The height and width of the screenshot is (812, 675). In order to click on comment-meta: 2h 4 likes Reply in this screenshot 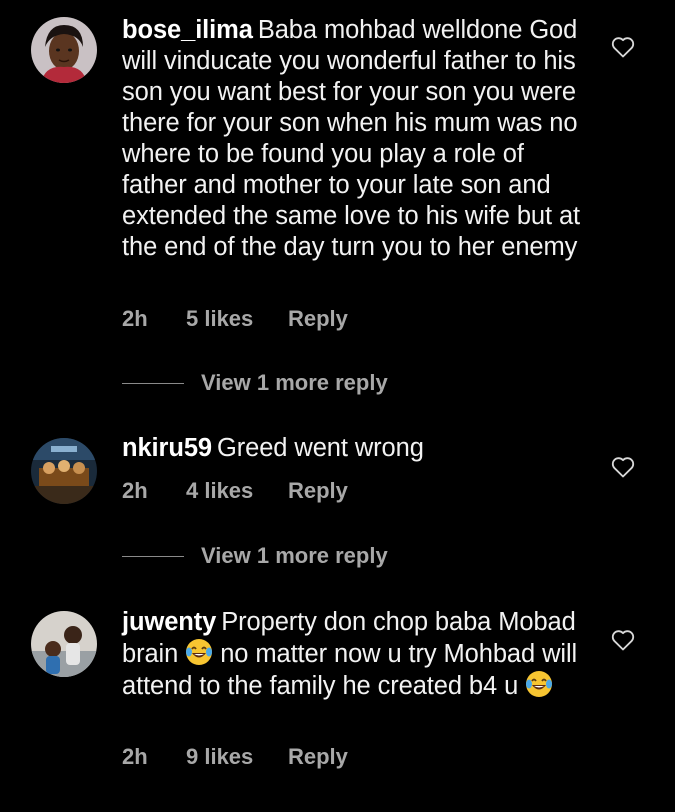, I will do `click(235, 491)`.